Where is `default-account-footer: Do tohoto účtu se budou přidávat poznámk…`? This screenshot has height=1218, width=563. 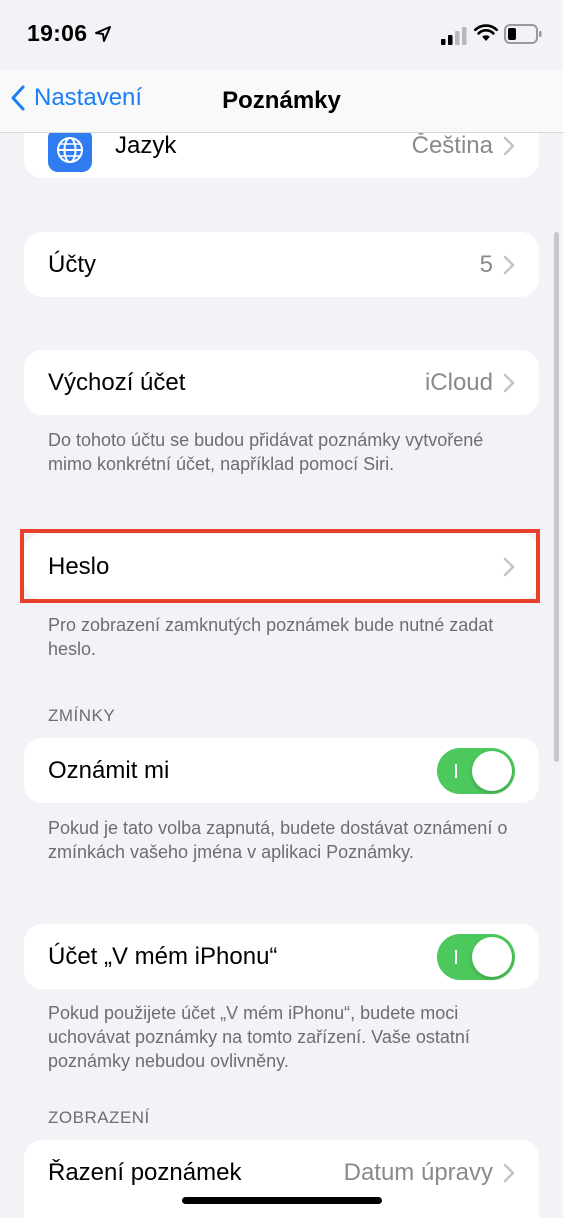
default-account-footer: Do tohoto účtu se budou přidávat poznámk… is located at coordinates (266, 452).